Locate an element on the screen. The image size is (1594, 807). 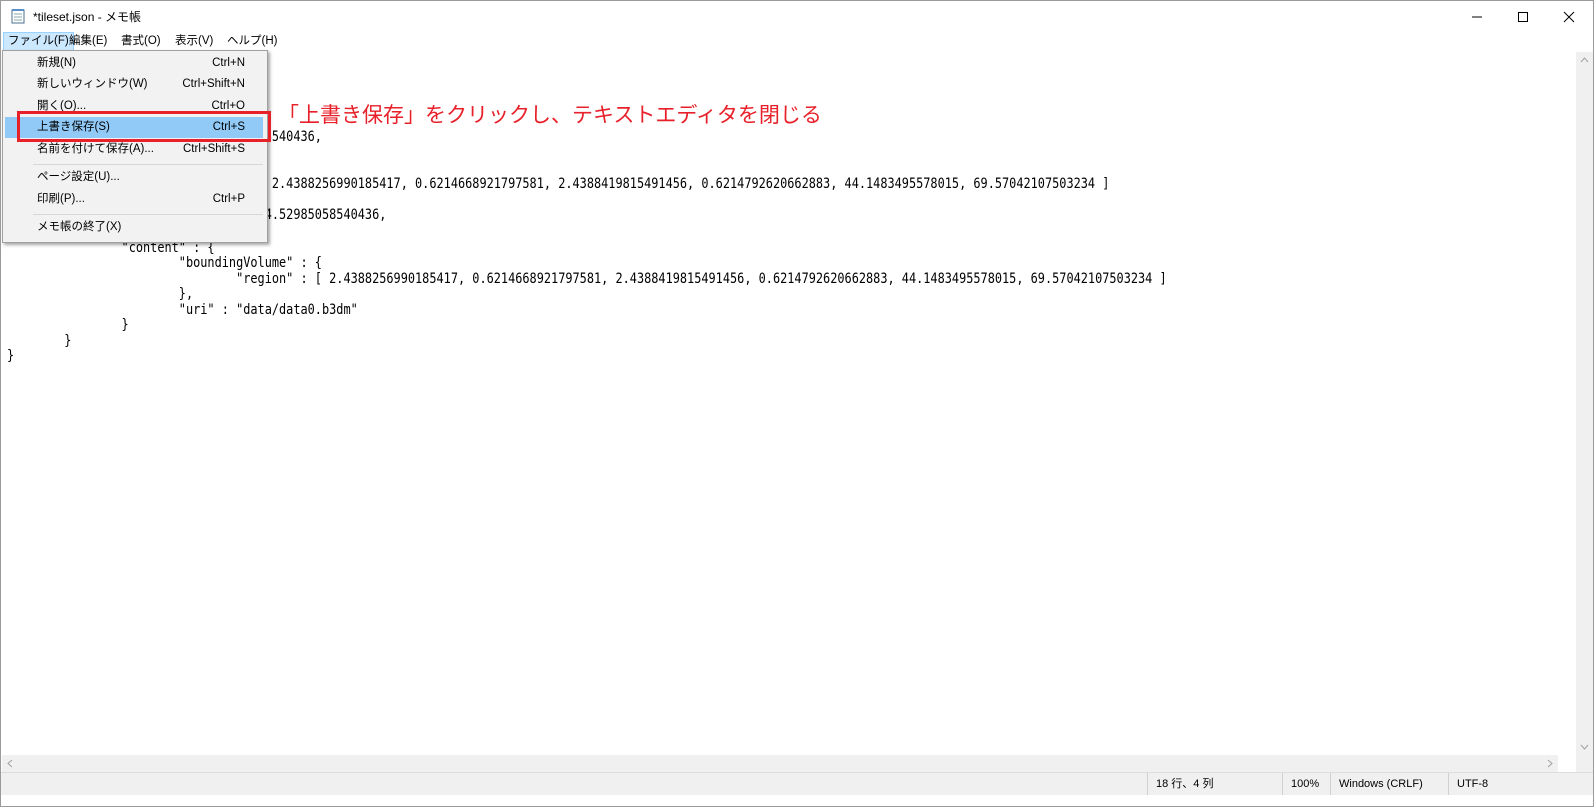
status-bar: 18 行、4 列 100% Windows (CRLF) UTF-8 is located at coordinates (797, 783).